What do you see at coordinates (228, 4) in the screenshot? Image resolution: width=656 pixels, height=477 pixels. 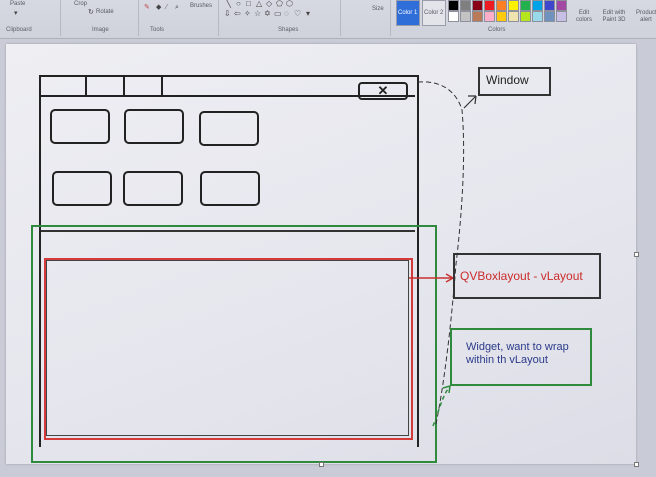 I see `shape-line-icon: ╲` at bounding box center [228, 4].